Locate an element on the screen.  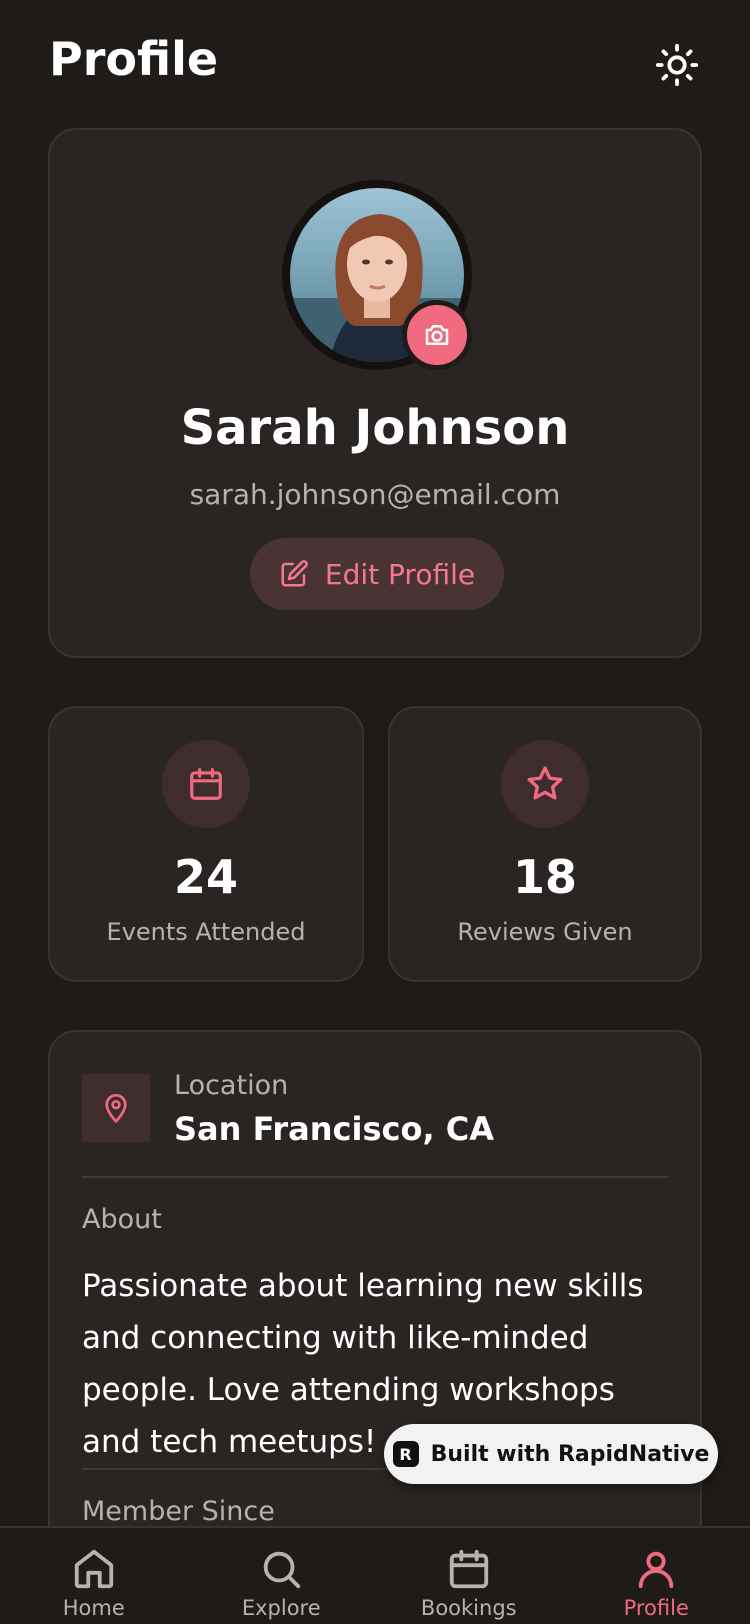
change-photo-button is located at coordinates (437, 335).